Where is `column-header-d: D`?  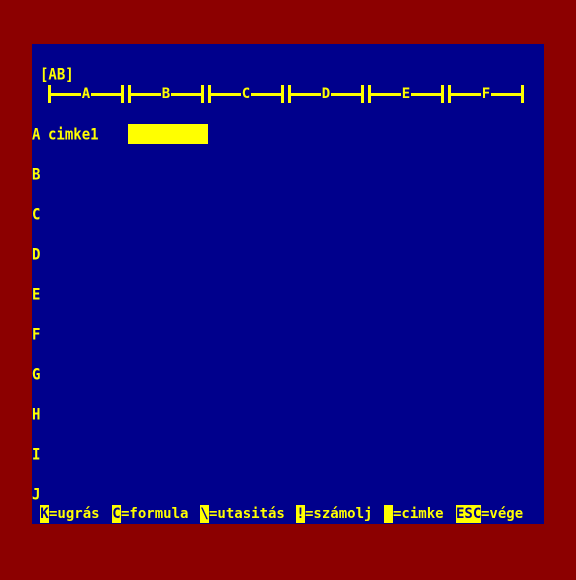 column-header-d: D is located at coordinates (326, 94).